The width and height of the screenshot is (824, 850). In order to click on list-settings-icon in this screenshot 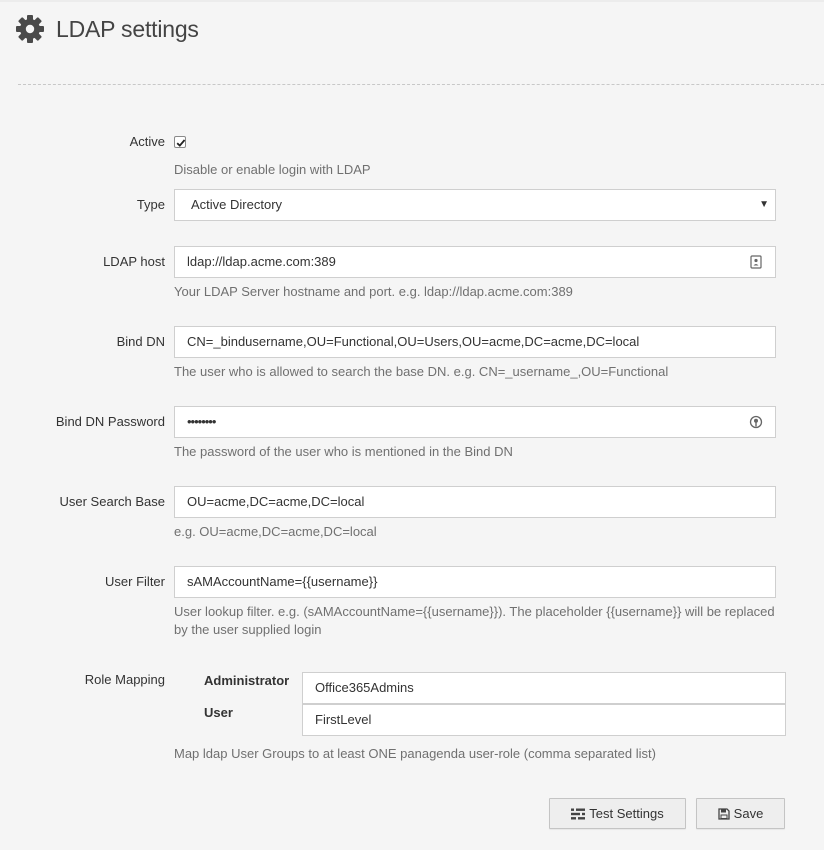, I will do `click(578, 813)`.